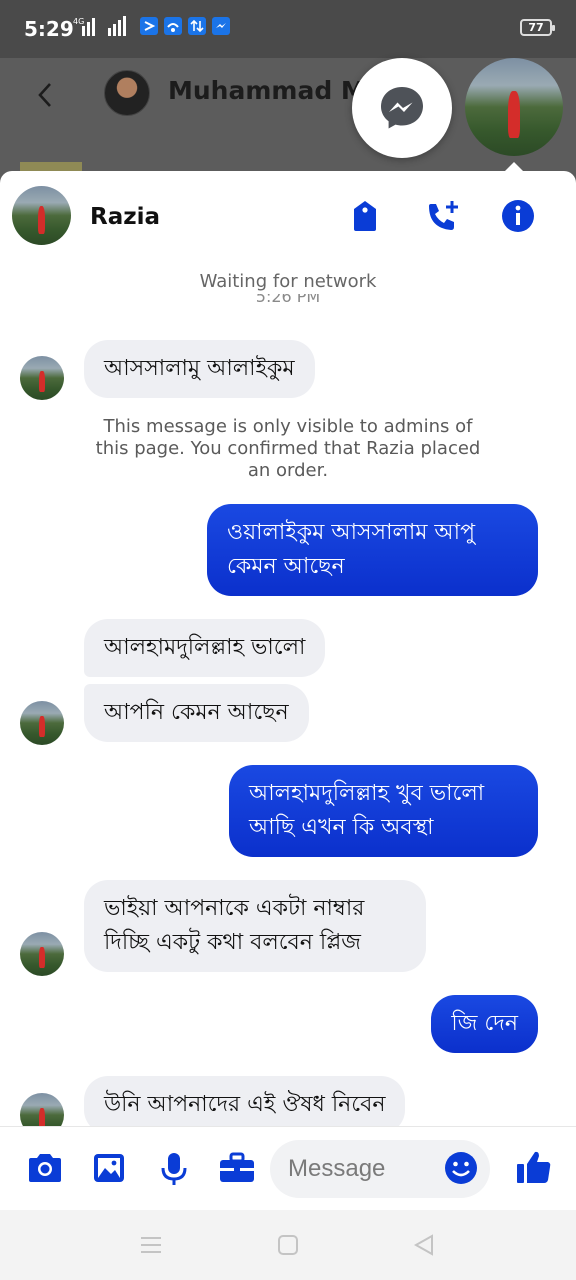 This screenshot has width=576, height=1280. What do you see at coordinates (424, 1245) in the screenshot?
I see `back-button-icon` at bounding box center [424, 1245].